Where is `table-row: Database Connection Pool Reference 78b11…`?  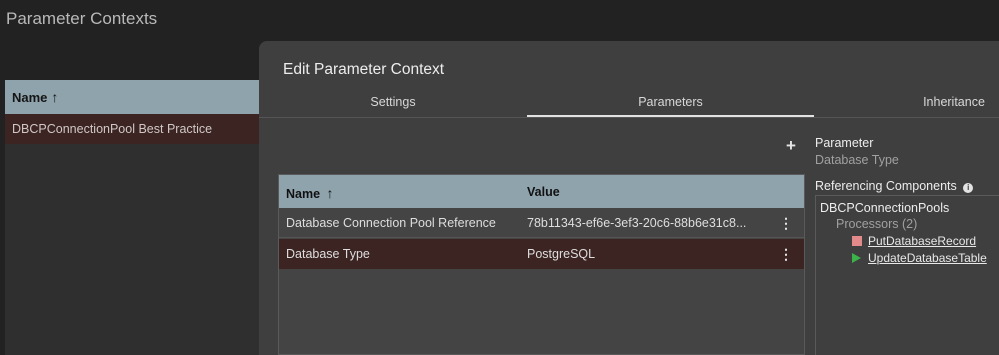
table-row: Database Connection Pool Reference 78b11… is located at coordinates (541, 223).